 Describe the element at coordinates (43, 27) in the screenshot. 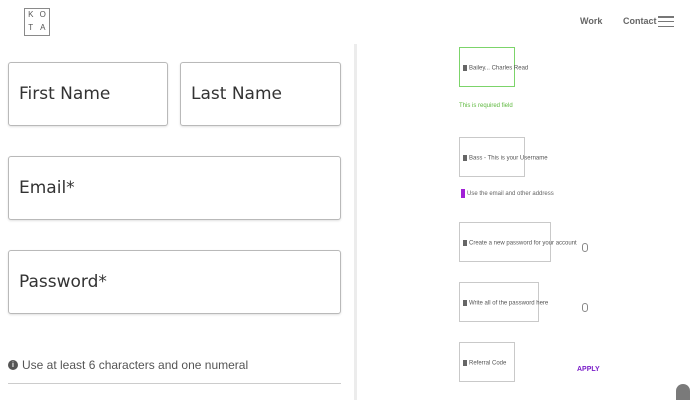

I see `logo-letter-a: A` at that location.